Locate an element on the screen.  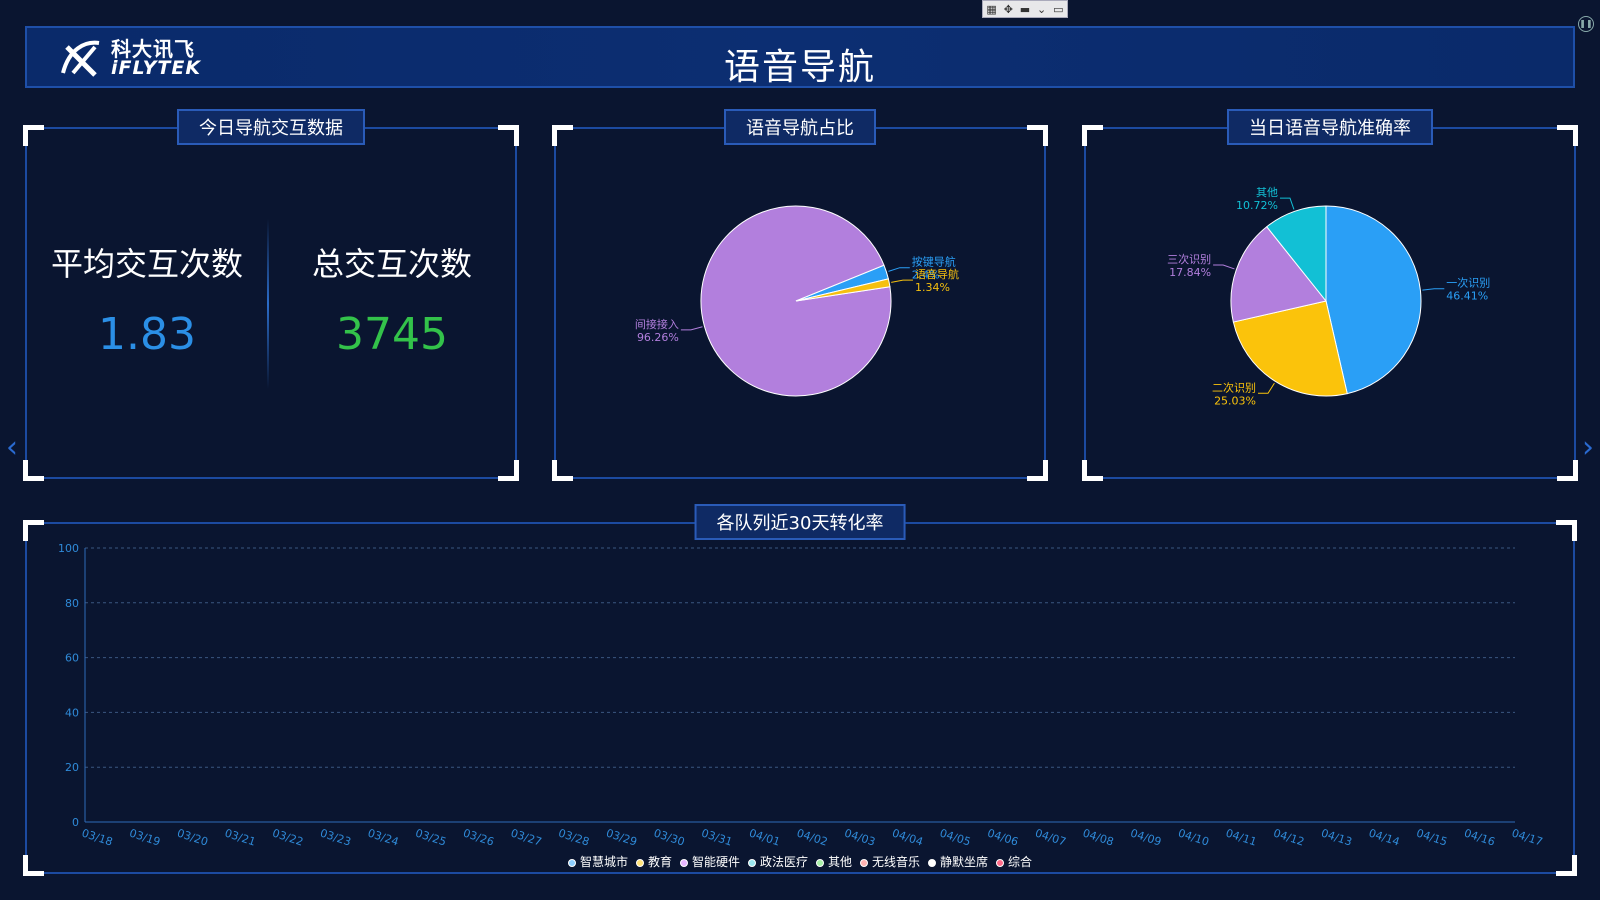
y-tick-label: 60 is located at coordinates (72, 658).